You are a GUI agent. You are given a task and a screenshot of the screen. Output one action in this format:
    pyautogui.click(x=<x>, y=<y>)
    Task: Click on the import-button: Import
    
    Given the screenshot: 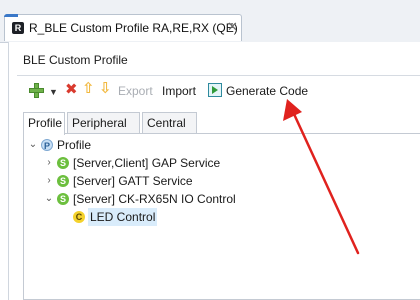 What is the action you would take?
    pyautogui.click(x=179, y=91)
    